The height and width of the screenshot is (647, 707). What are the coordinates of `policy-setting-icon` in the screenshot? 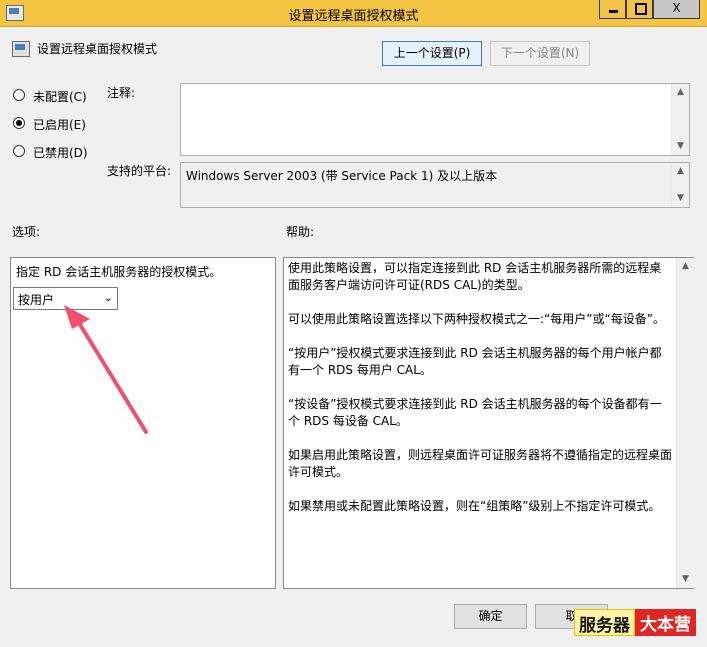 It's located at (21, 49).